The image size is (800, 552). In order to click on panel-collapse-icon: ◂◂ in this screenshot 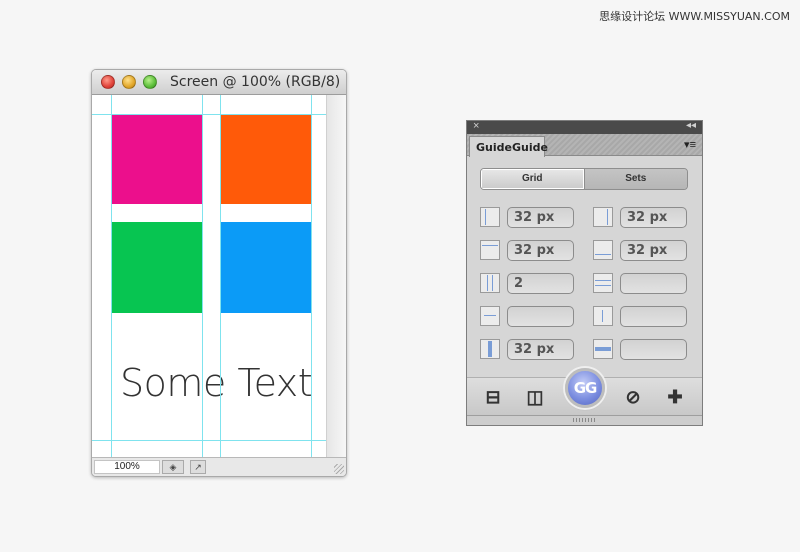, I will do `click(691, 125)`.